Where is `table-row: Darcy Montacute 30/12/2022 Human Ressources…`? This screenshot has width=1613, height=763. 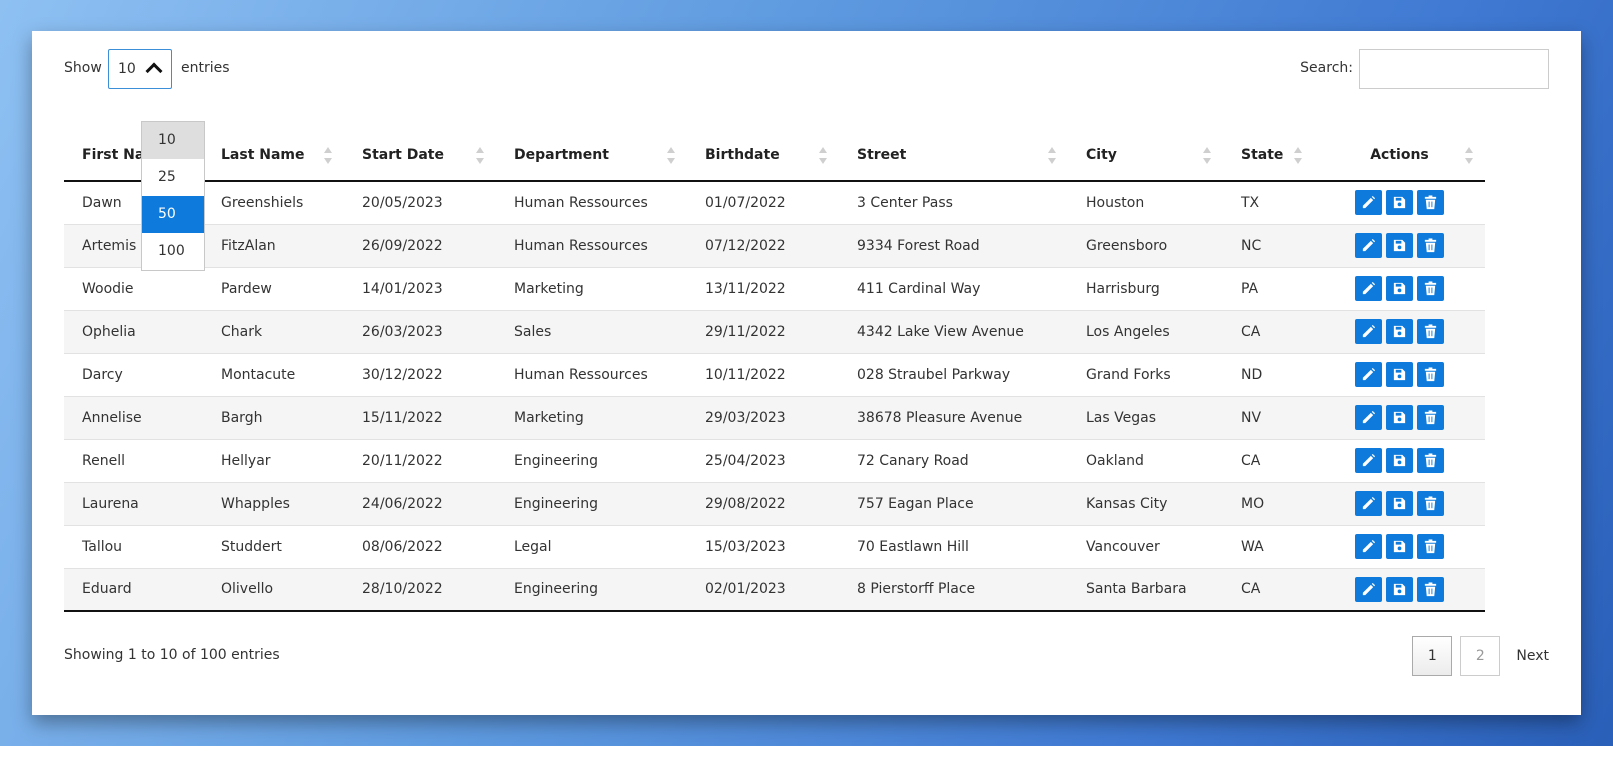
table-row: Darcy Montacute 30/12/2022 Human Ressources… is located at coordinates (774, 374).